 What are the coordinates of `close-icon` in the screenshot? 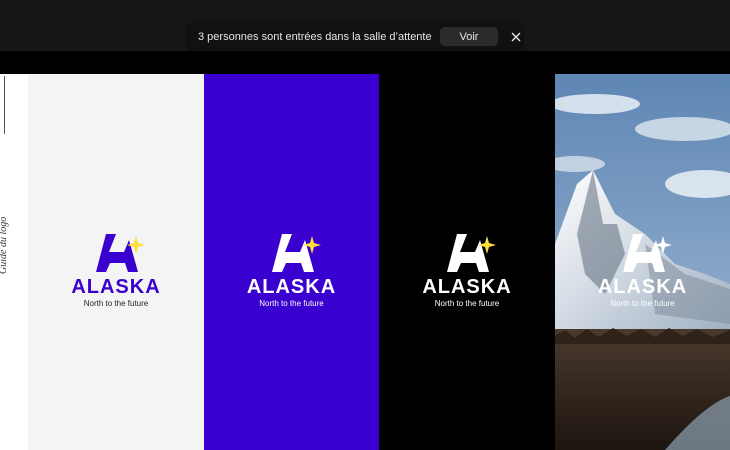 It's located at (516, 37).